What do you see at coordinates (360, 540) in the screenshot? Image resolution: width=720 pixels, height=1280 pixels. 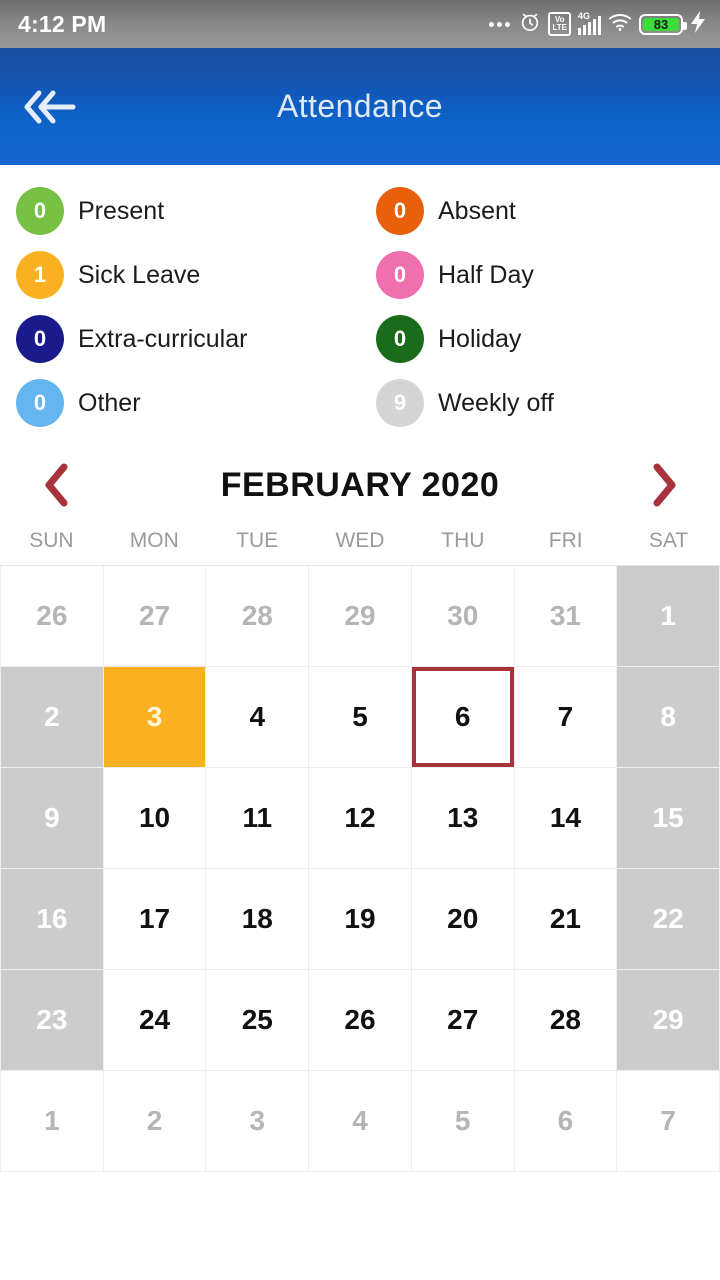 I see `weekday-wed: WED` at bounding box center [360, 540].